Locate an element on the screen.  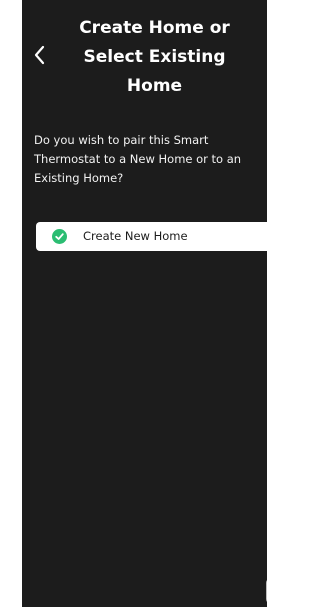
back-button is located at coordinates (40, 55).